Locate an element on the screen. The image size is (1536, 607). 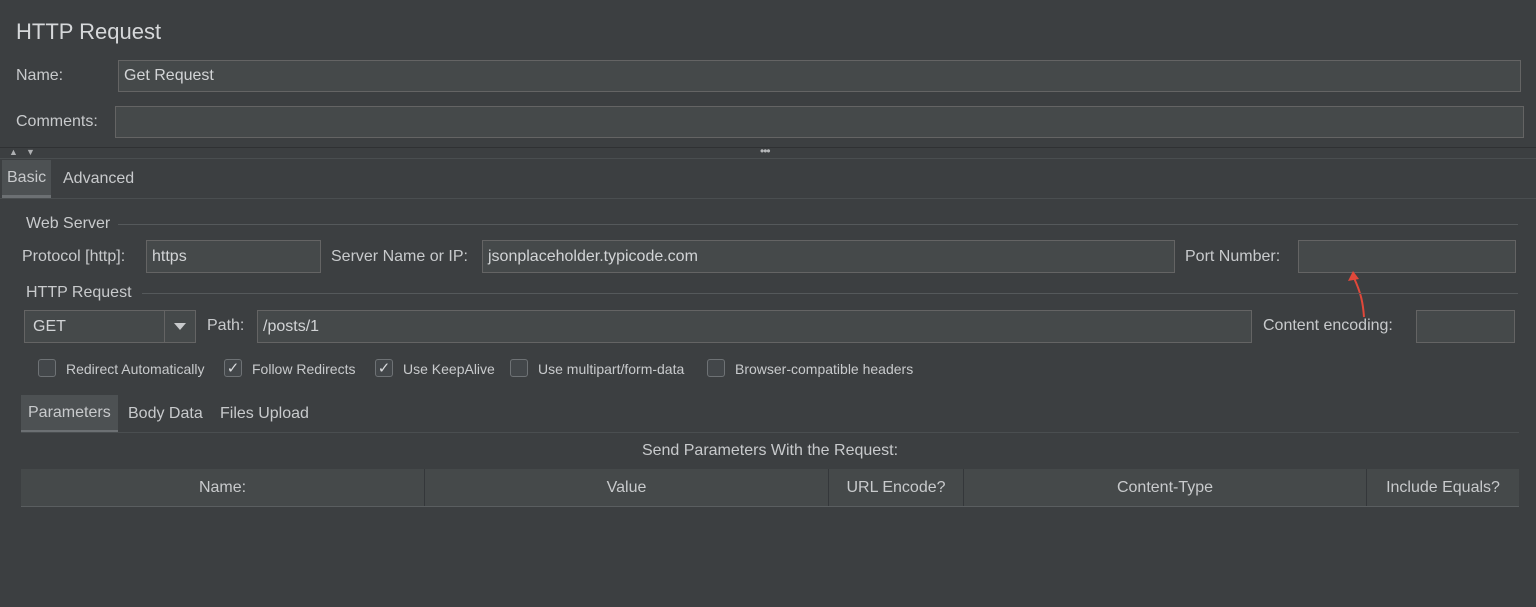
port-number-field is located at coordinates (1407, 256).